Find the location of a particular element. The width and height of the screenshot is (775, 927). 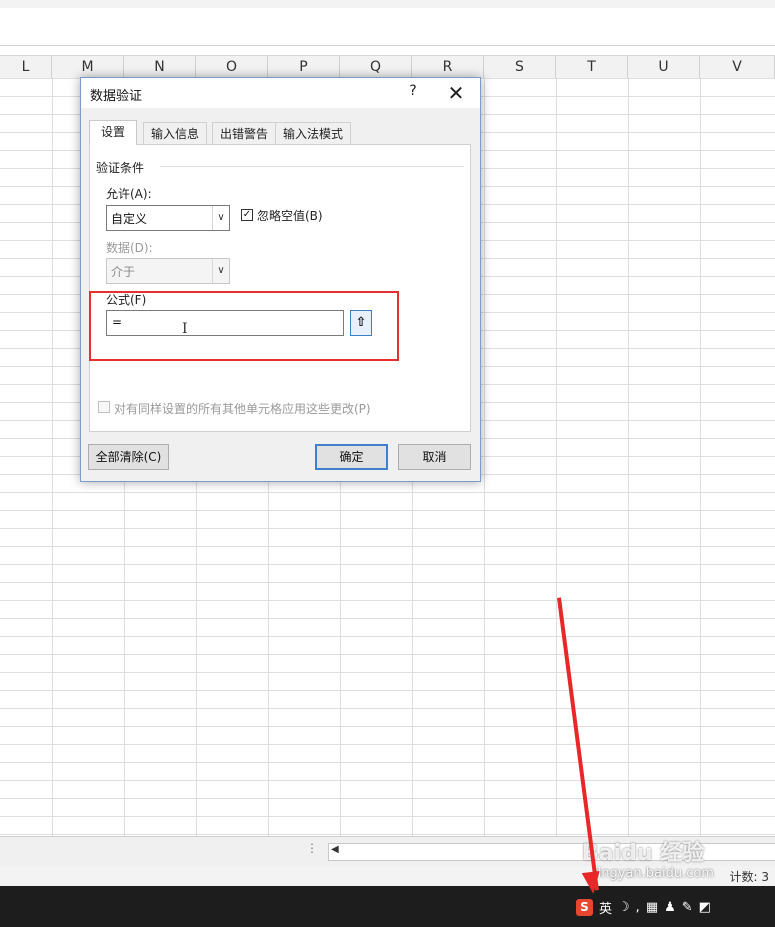

help-button: ? is located at coordinates (413, 93).